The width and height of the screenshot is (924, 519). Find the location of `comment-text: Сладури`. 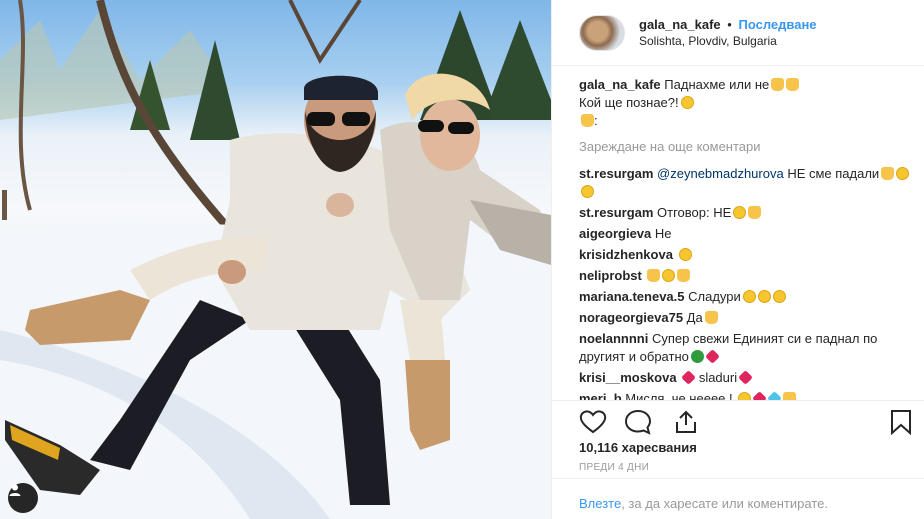

comment-text: Сладури is located at coordinates (712, 296).